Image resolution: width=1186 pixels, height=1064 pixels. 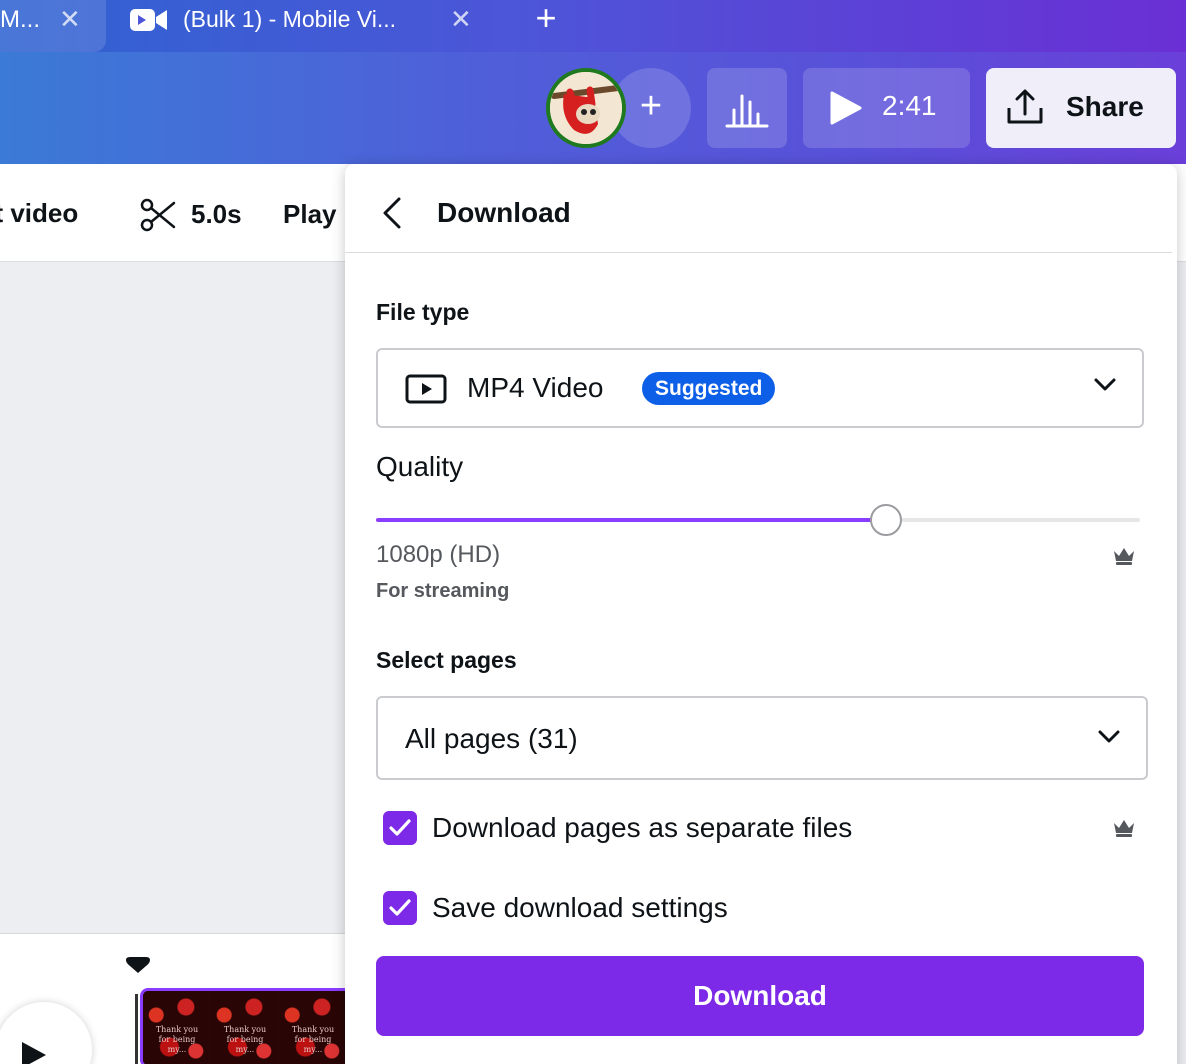 I want to click on download-button: Download, so click(x=760, y=996).